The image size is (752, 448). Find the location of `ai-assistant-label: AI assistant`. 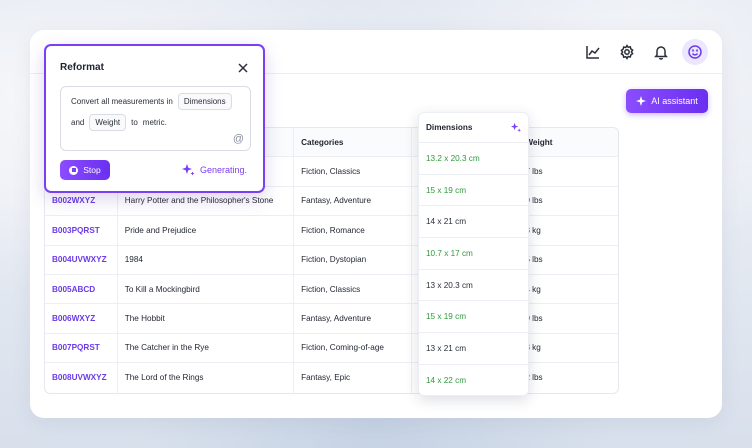

ai-assistant-label: AI assistant is located at coordinates (674, 101).